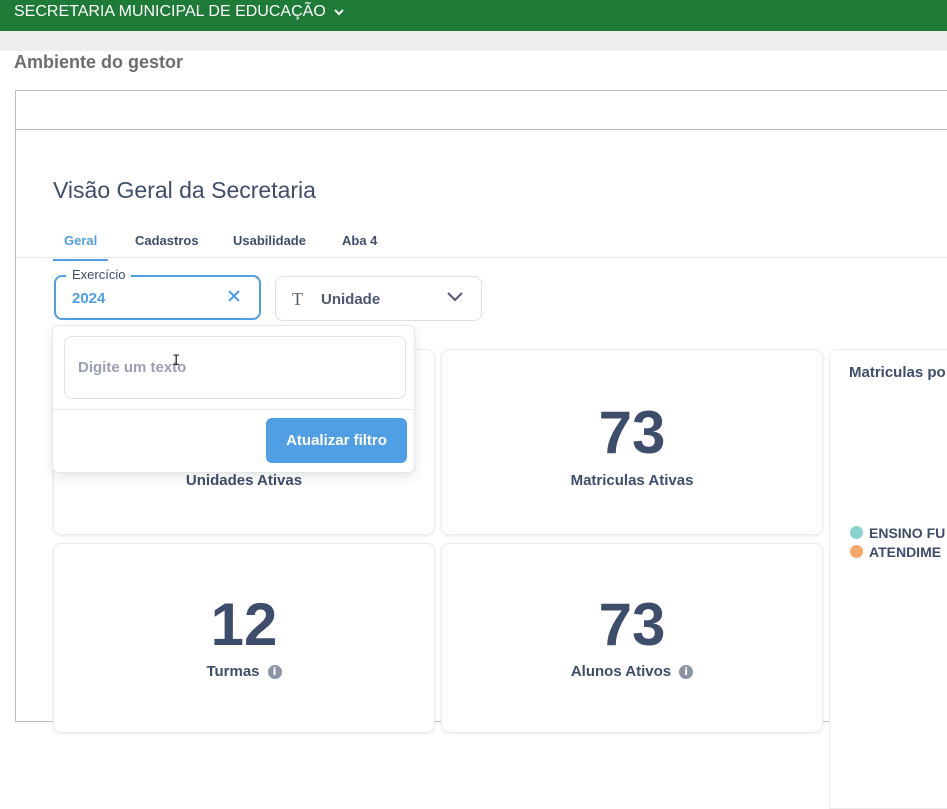 Image resolution: width=947 pixels, height=809 pixels. Describe the element at coordinates (481, 129) in the screenshot. I see `frame-divider` at that location.